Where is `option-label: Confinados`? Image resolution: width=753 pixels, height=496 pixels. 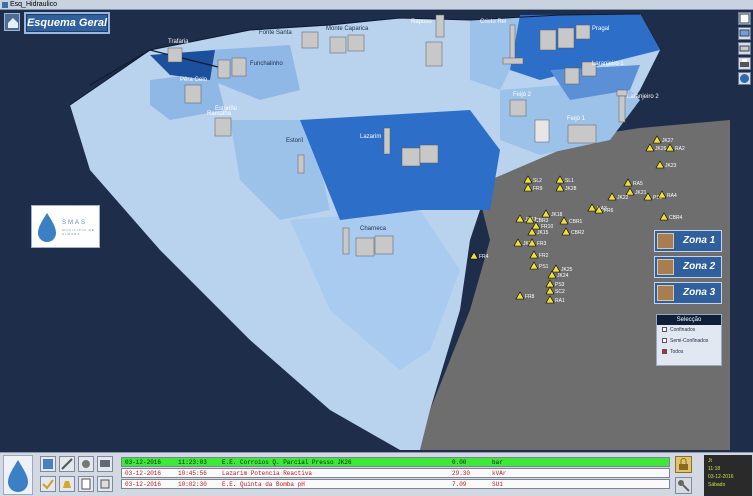
option-label: Confinados is located at coordinates (683, 330).